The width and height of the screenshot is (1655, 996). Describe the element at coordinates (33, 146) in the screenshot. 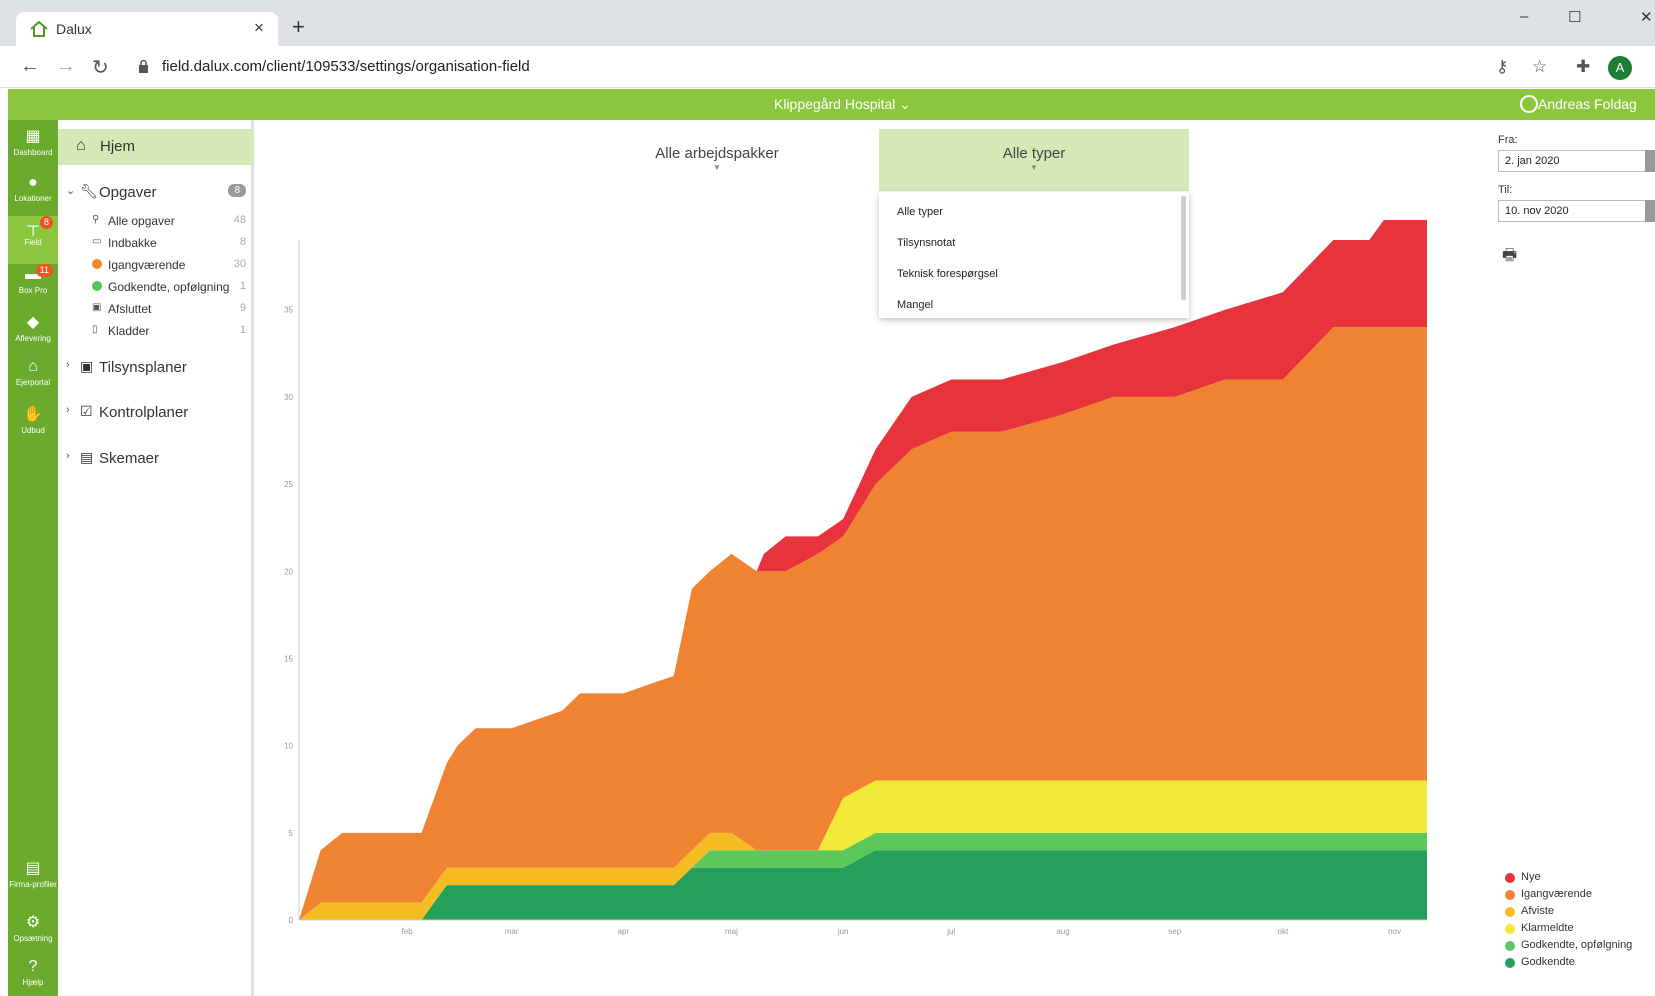

I see `rail-dashboard: ▦ Dashboard` at that location.